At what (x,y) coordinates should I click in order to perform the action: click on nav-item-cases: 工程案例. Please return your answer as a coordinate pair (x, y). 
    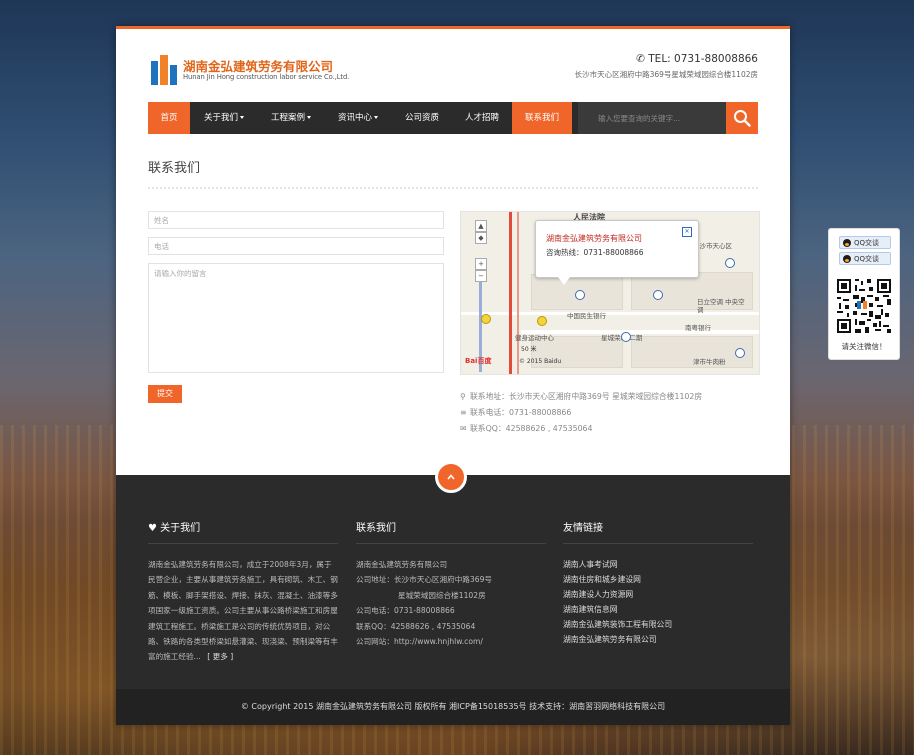
    Looking at the image, I should click on (291, 118).